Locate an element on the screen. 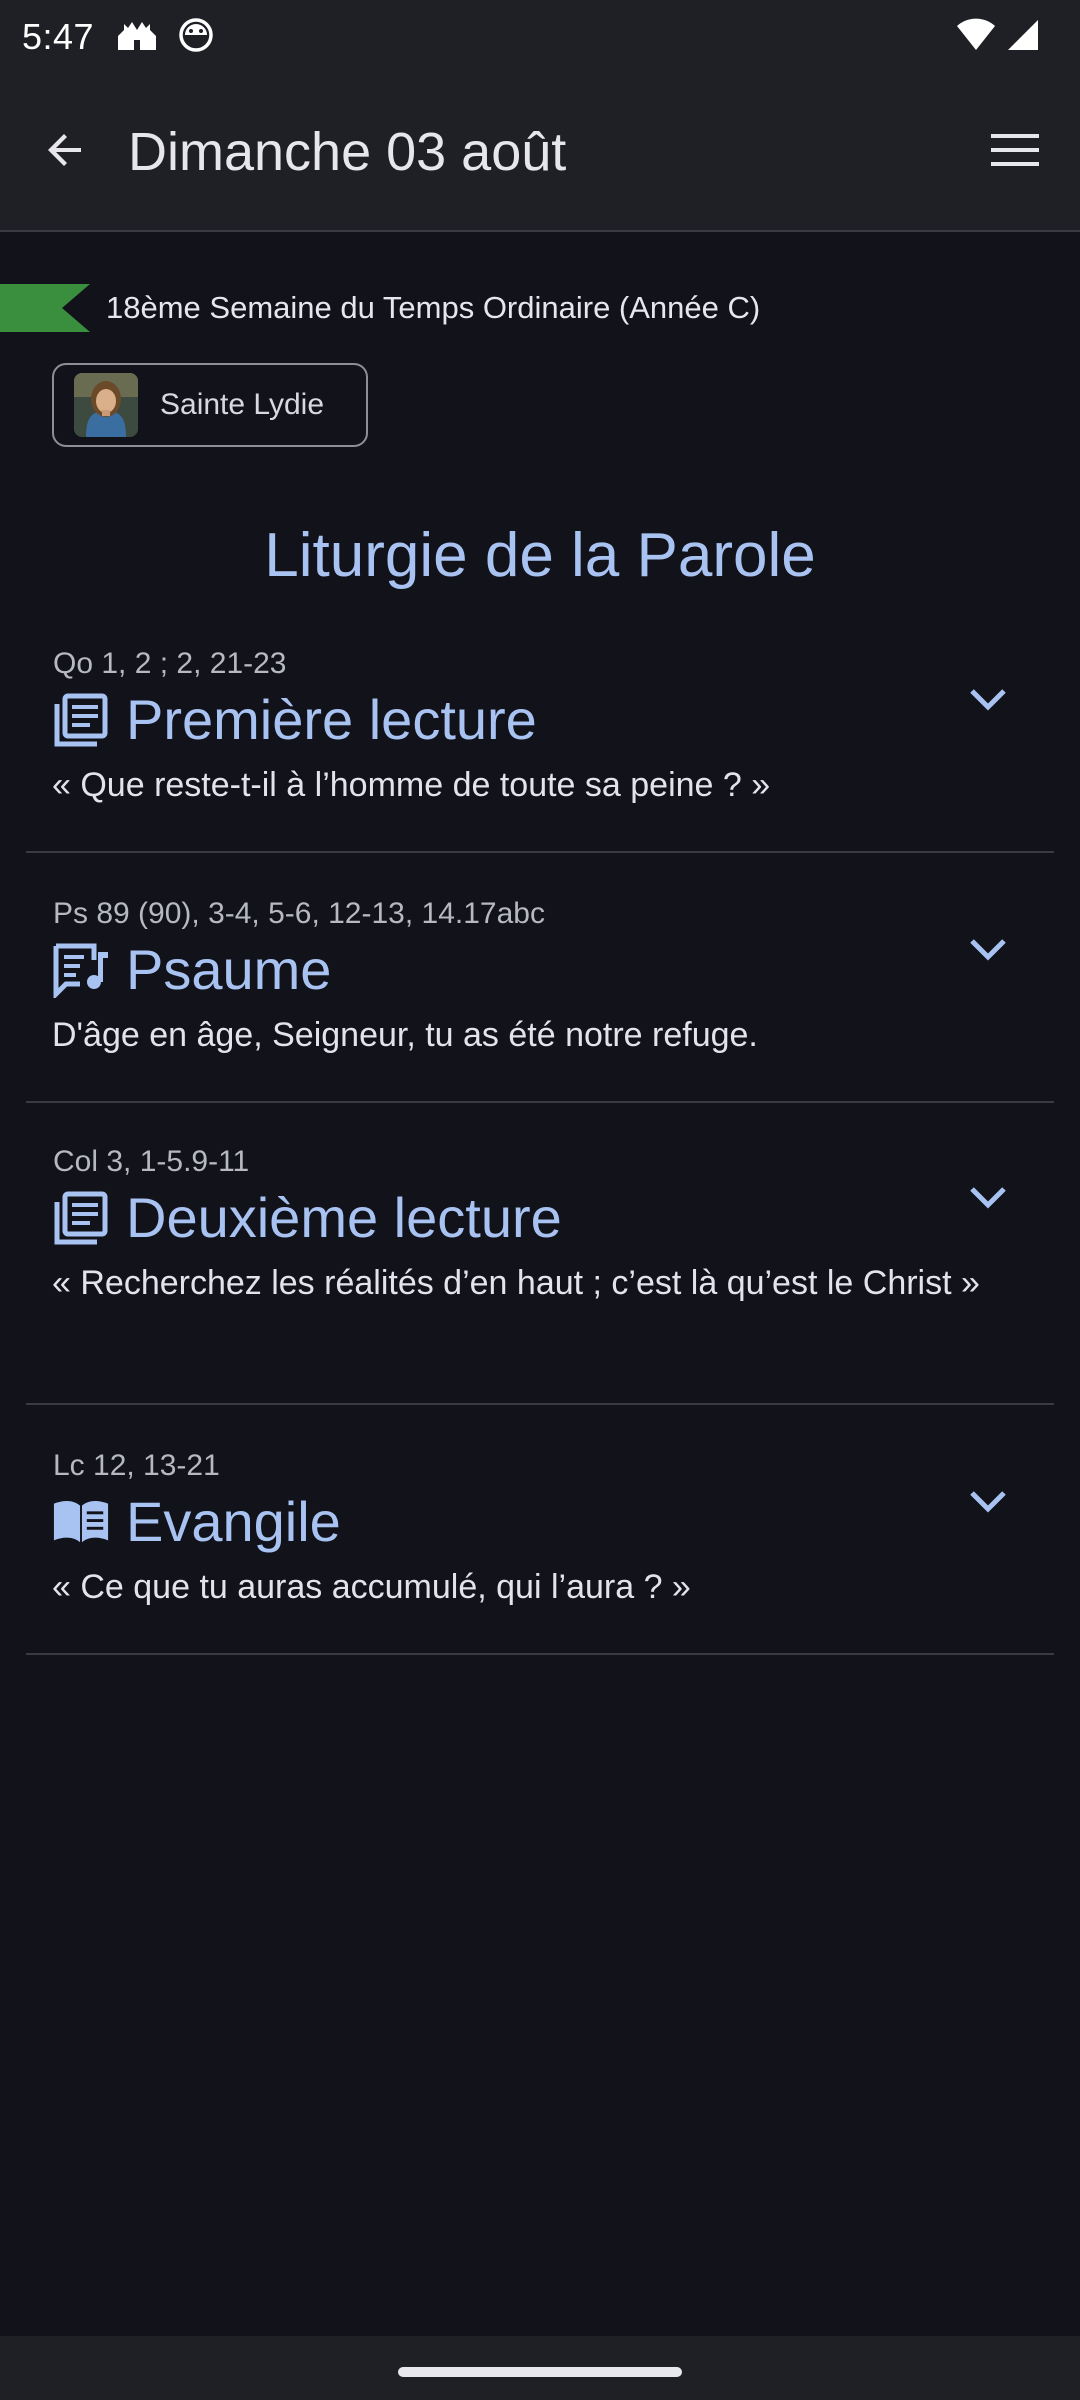  home-gesture-bar is located at coordinates (540, 2372).